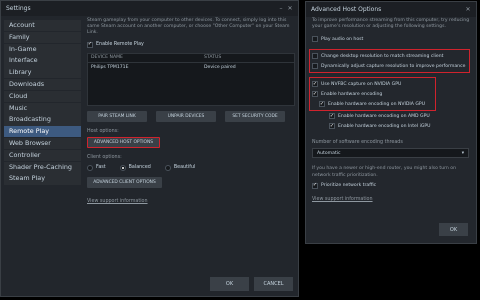 The width and height of the screenshot is (480, 300). I want to click on sidebar-item-downloads: Downloads, so click(42, 84).